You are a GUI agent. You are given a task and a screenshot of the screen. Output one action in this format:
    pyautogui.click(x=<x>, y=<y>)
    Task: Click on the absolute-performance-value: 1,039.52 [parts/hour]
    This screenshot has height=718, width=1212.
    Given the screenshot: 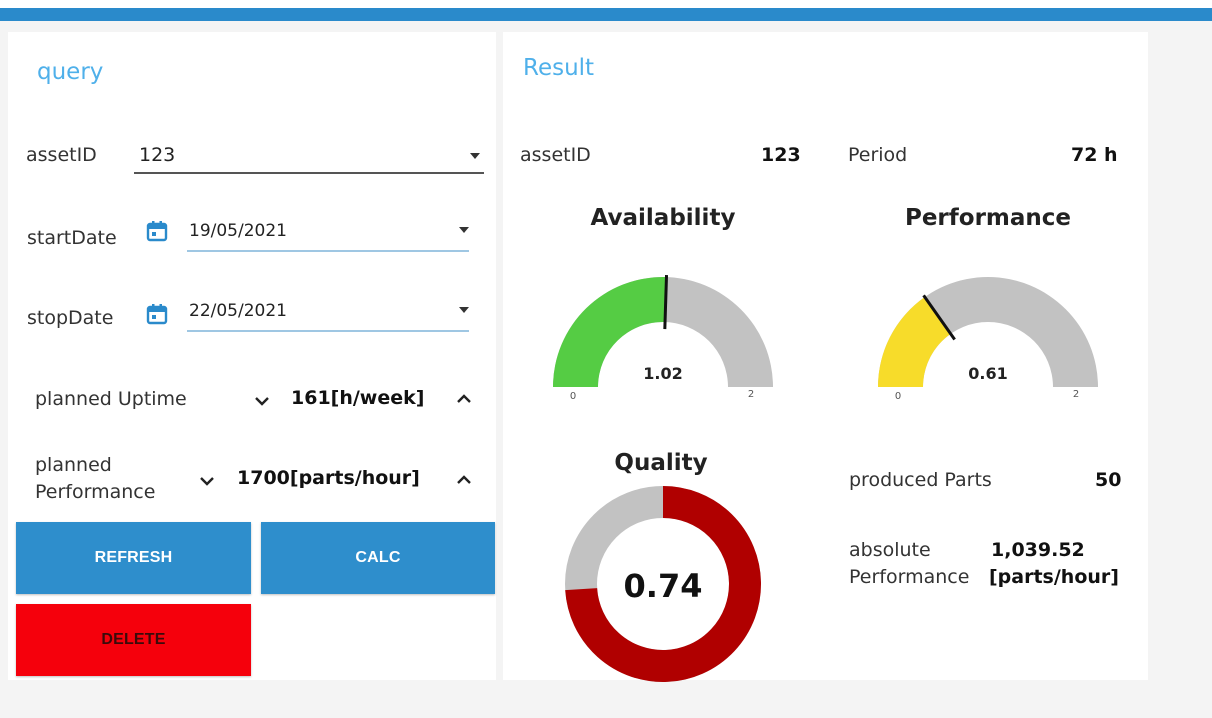 What is the action you would take?
    pyautogui.click(x=1054, y=564)
    